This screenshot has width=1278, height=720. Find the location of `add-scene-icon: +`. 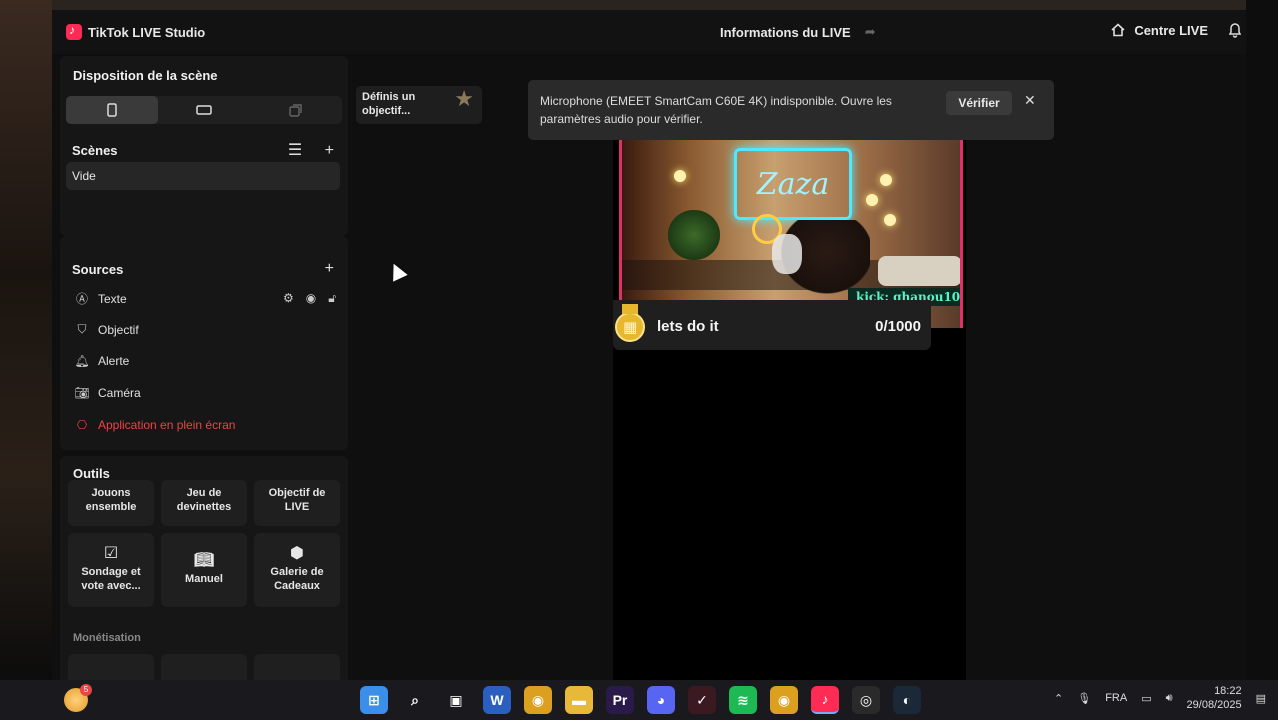

add-scene-icon: + is located at coordinates (329, 150).